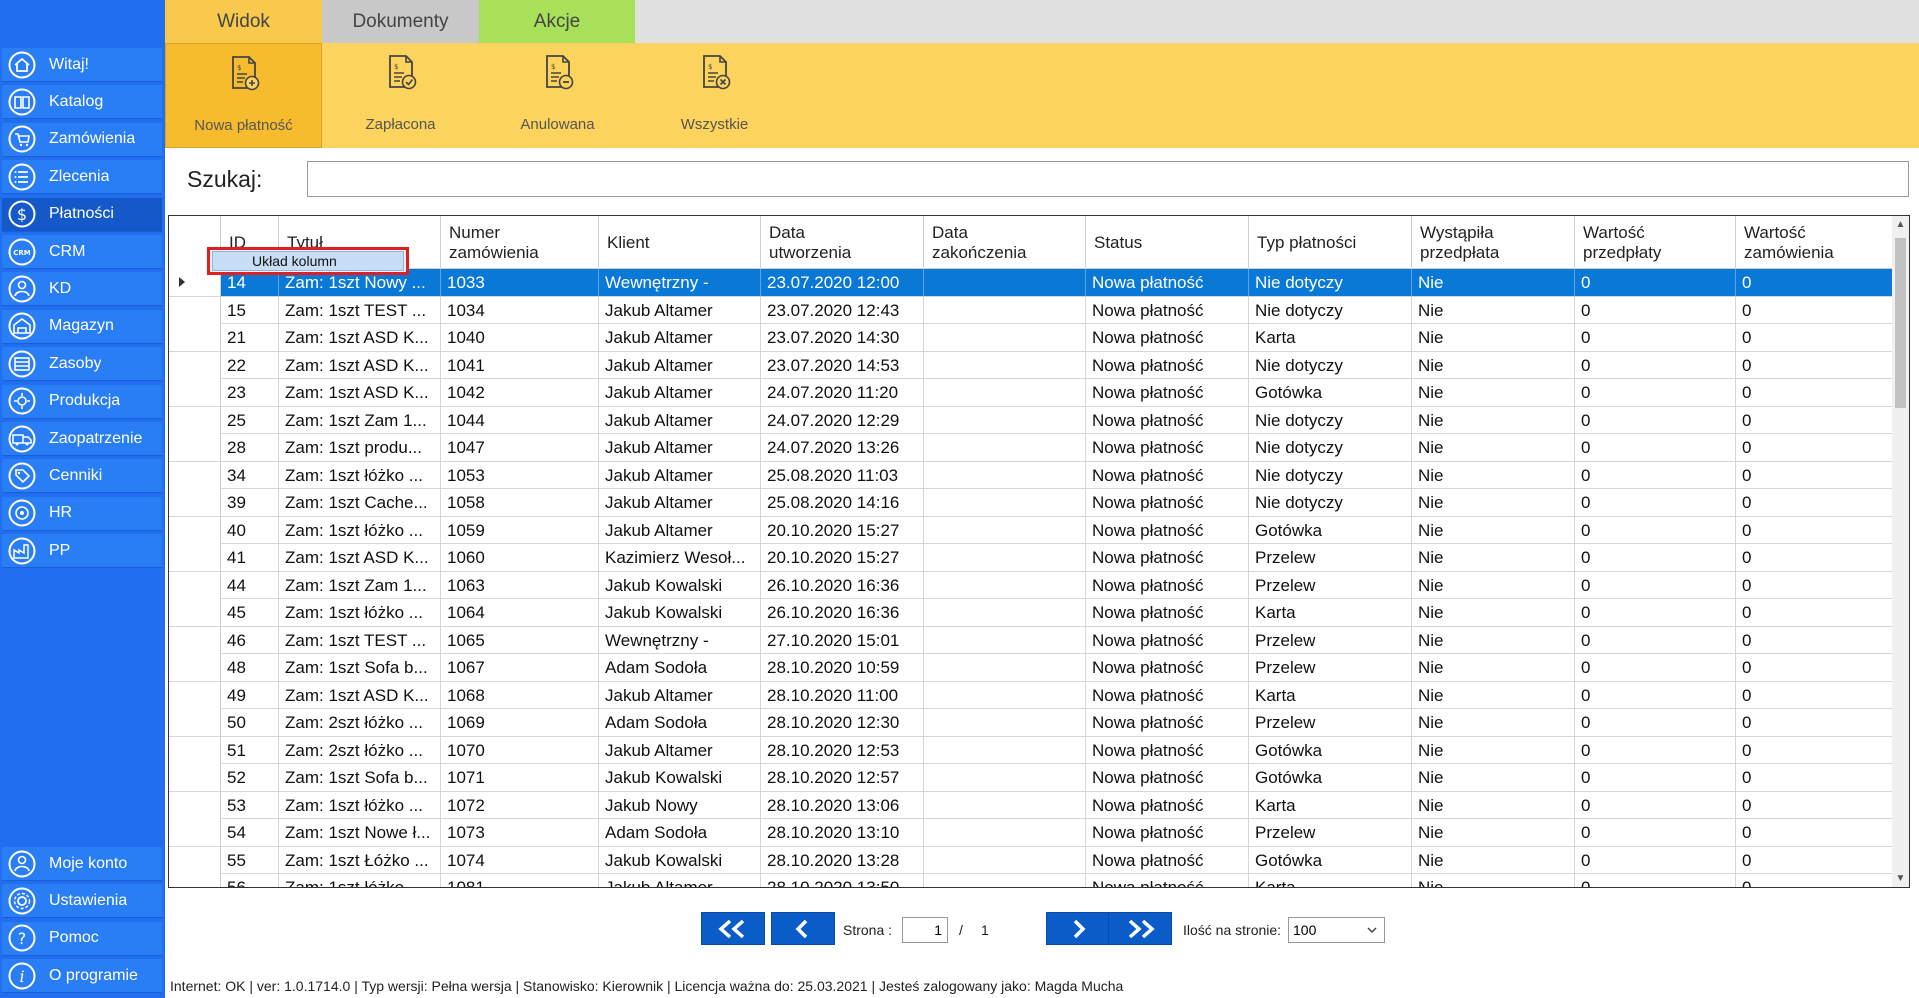  Describe the element at coordinates (250, 667) in the screenshot. I see `table-cell: 48` at that location.